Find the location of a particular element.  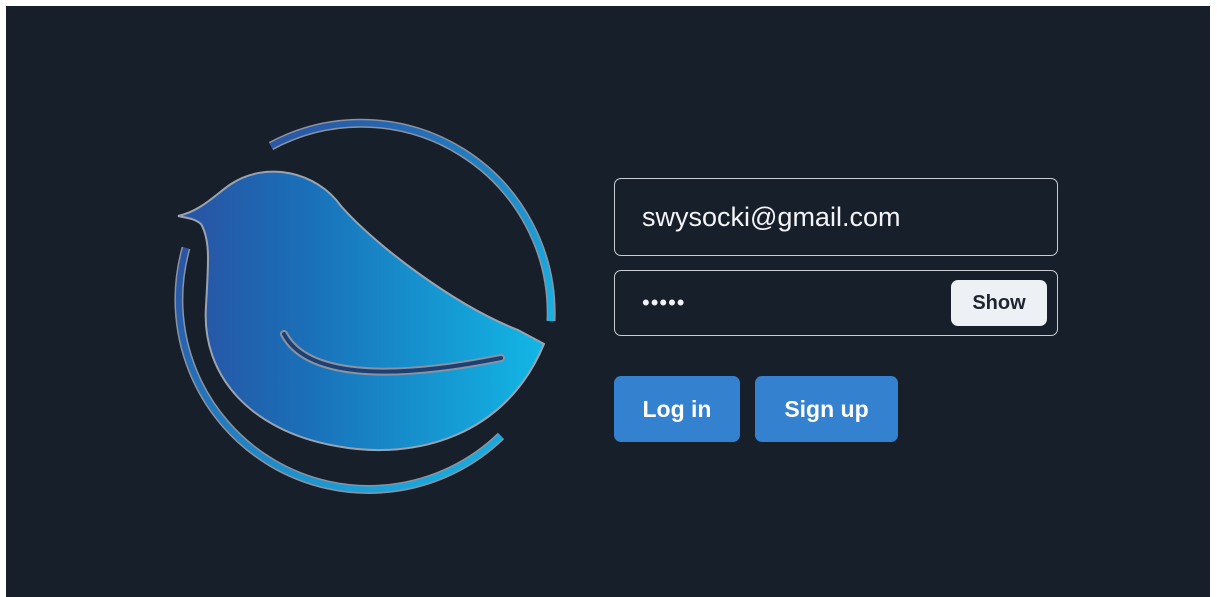

signup-button: Sign up is located at coordinates (826, 409).